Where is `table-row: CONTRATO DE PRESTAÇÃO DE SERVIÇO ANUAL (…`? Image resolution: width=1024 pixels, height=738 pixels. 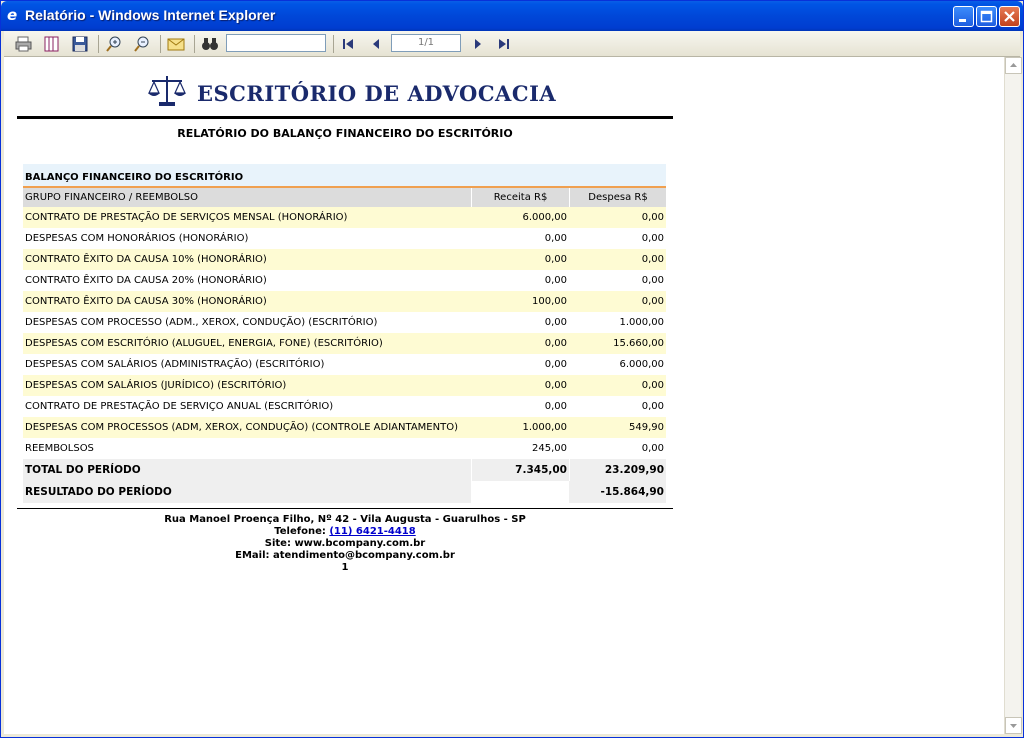
table-row: CONTRATO DE PRESTAÇÃO DE SERVIÇO ANUAL (… is located at coordinates (344, 406).